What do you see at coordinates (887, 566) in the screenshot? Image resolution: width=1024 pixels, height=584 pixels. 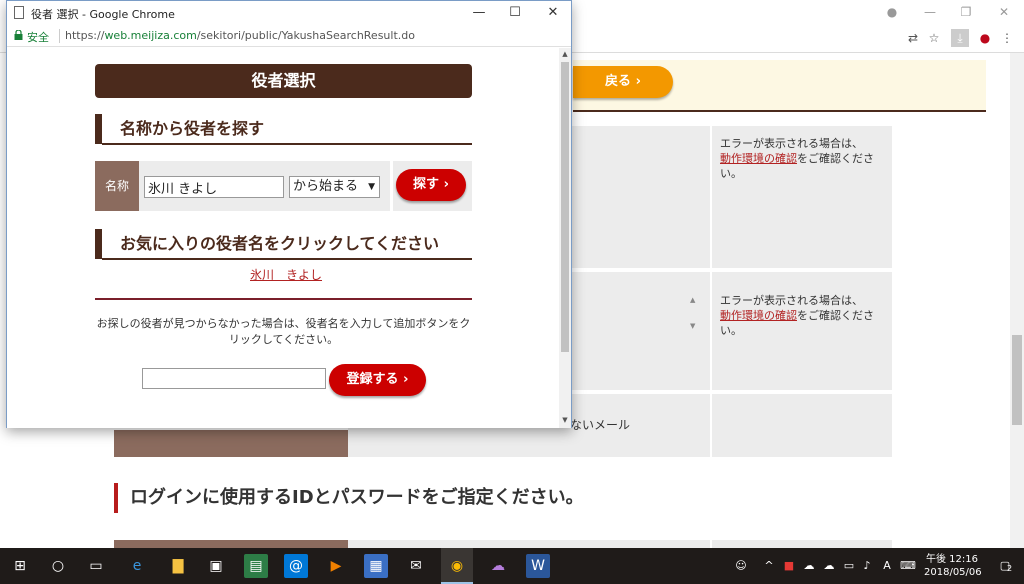 I see `ime-icon: A` at bounding box center [887, 566].